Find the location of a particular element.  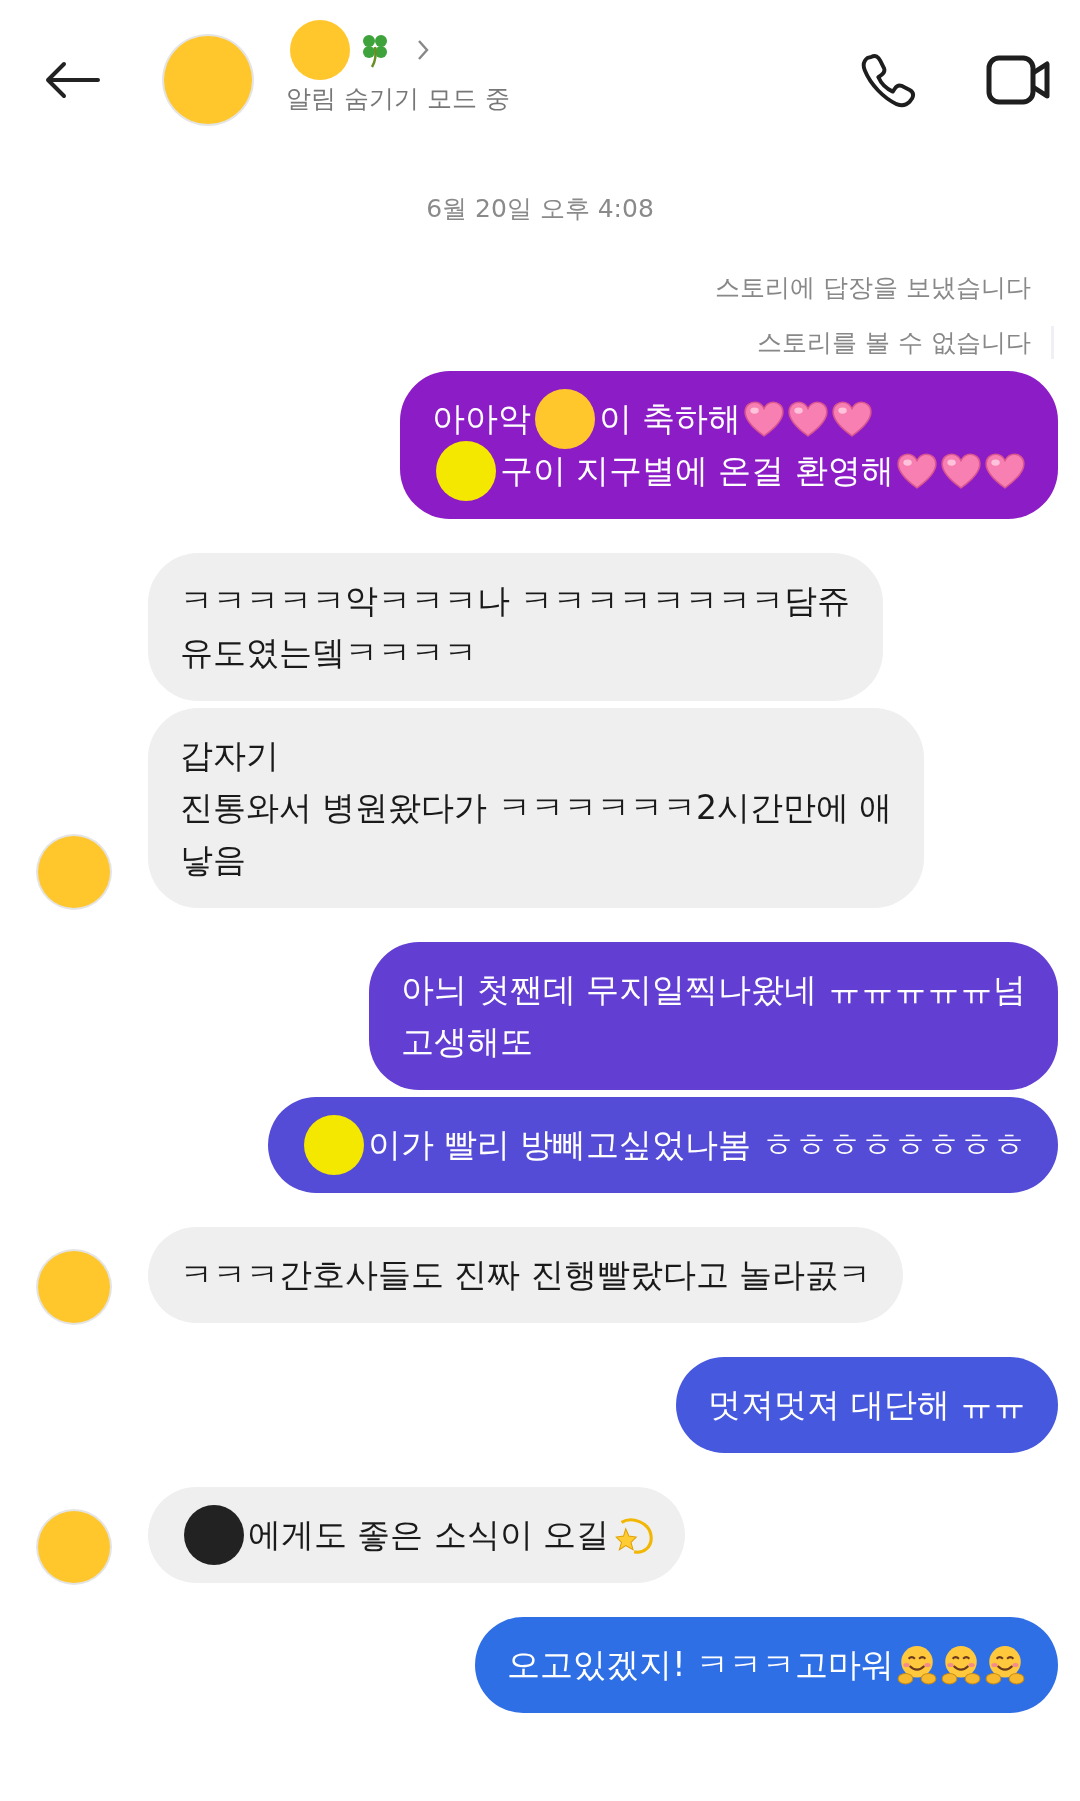

message-text: ㅋㅋㅋ간호사들도 진짜 진행빨랐다고 놀라곬ㅋ is located at coordinates (526, 1274).